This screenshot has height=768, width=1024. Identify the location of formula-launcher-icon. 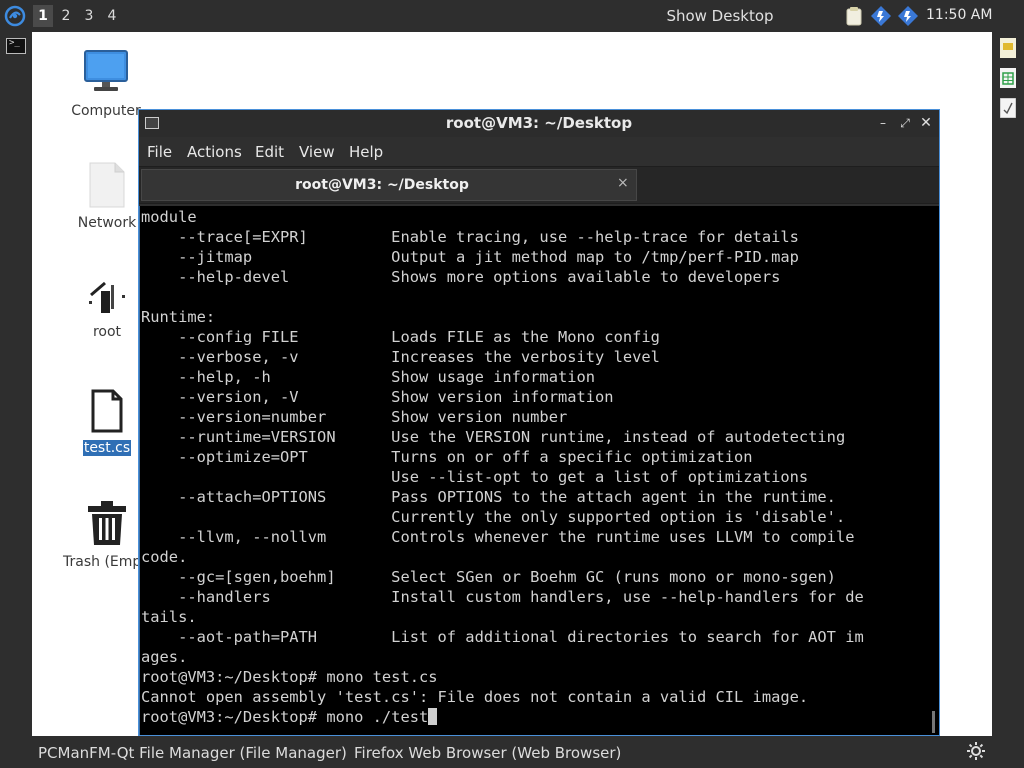
(1008, 108).